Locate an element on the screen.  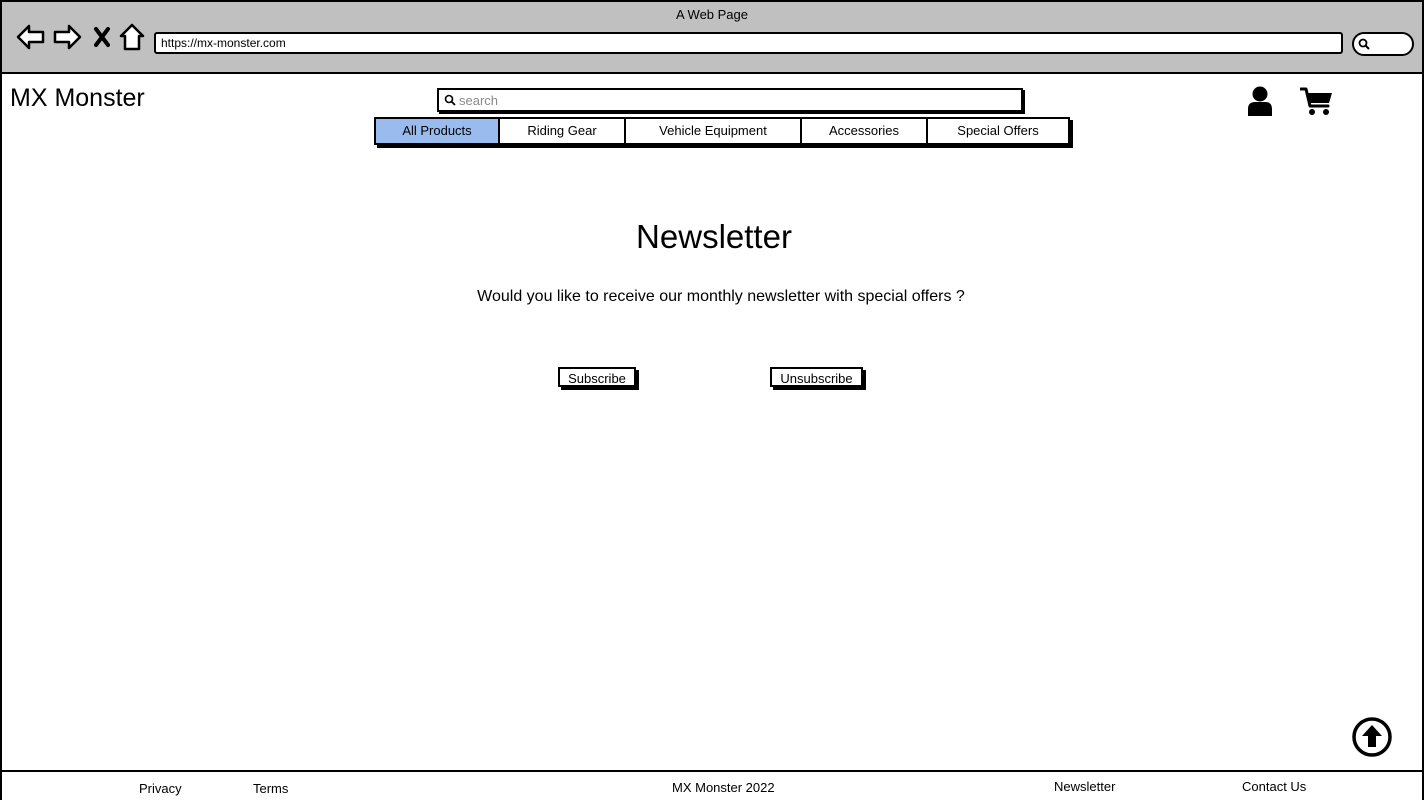
browser-search-field is located at coordinates (1383, 44).